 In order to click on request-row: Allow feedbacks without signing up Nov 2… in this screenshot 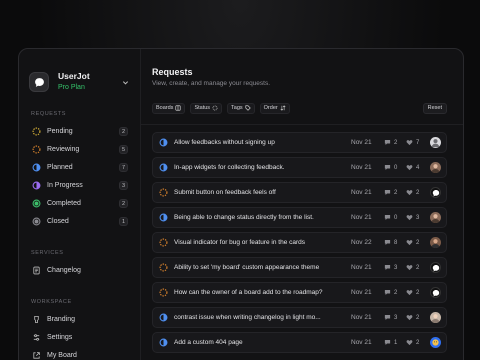, I will do `click(299, 142)`.